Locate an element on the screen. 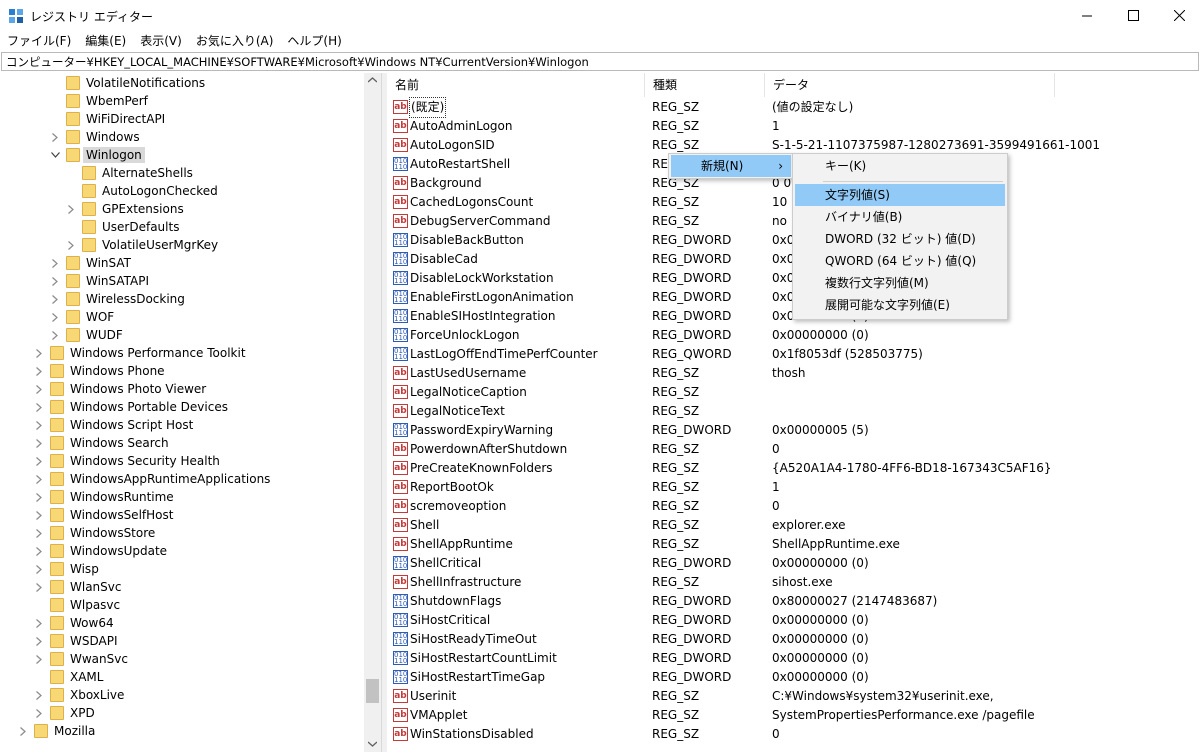  menu-view: 表示(V) is located at coordinates (161, 41).